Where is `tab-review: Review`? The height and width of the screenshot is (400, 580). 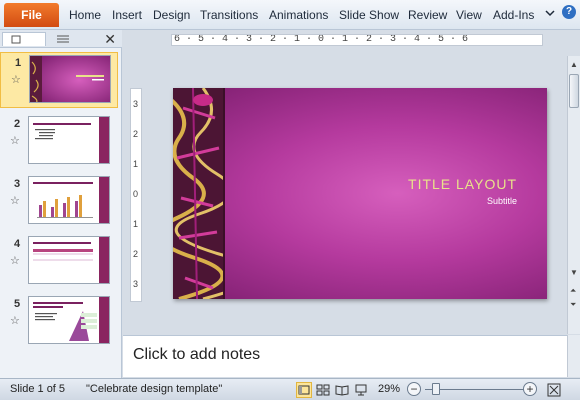 tab-review: Review is located at coordinates (427, 15).